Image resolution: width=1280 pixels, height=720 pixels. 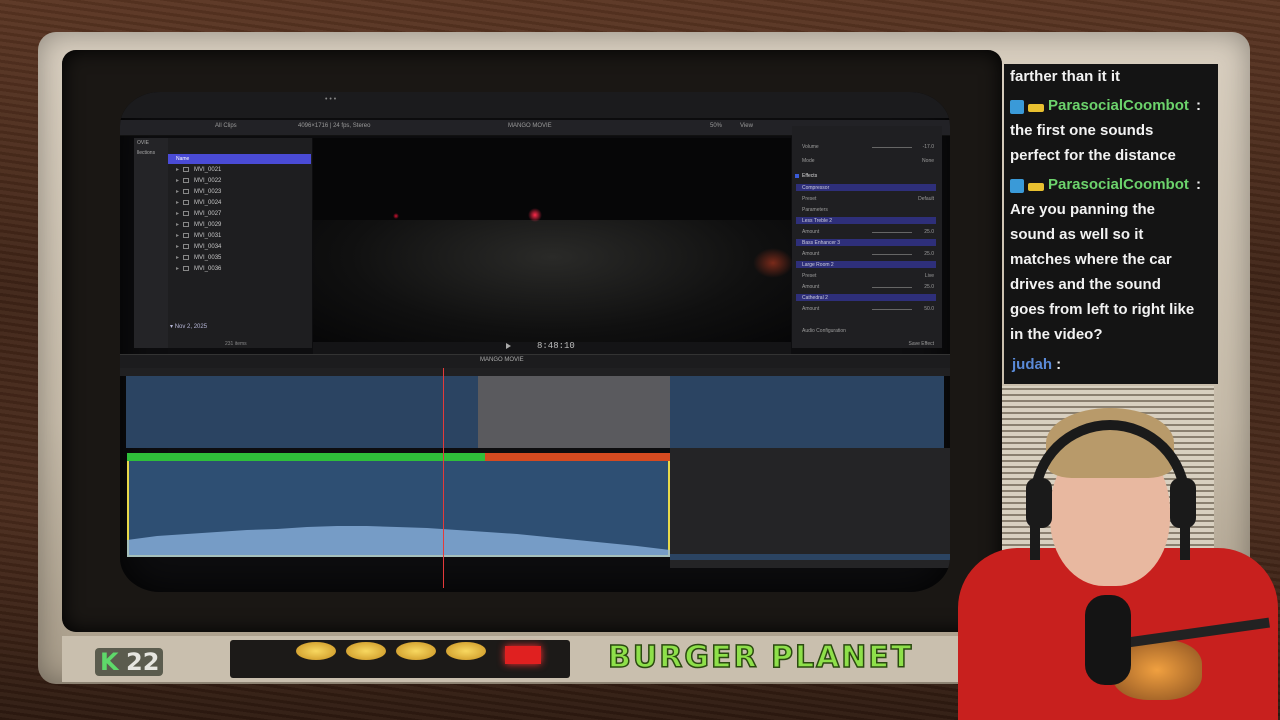 I want to click on column-header-name: Name, so click(x=239, y=159).